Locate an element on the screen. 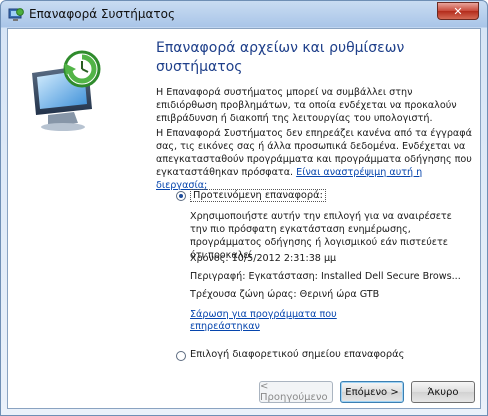 The width and height of the screenshot is (488, 416). title-bar: Επαναφορά Συστήματος ✕ is located at coordinates (244, 15).